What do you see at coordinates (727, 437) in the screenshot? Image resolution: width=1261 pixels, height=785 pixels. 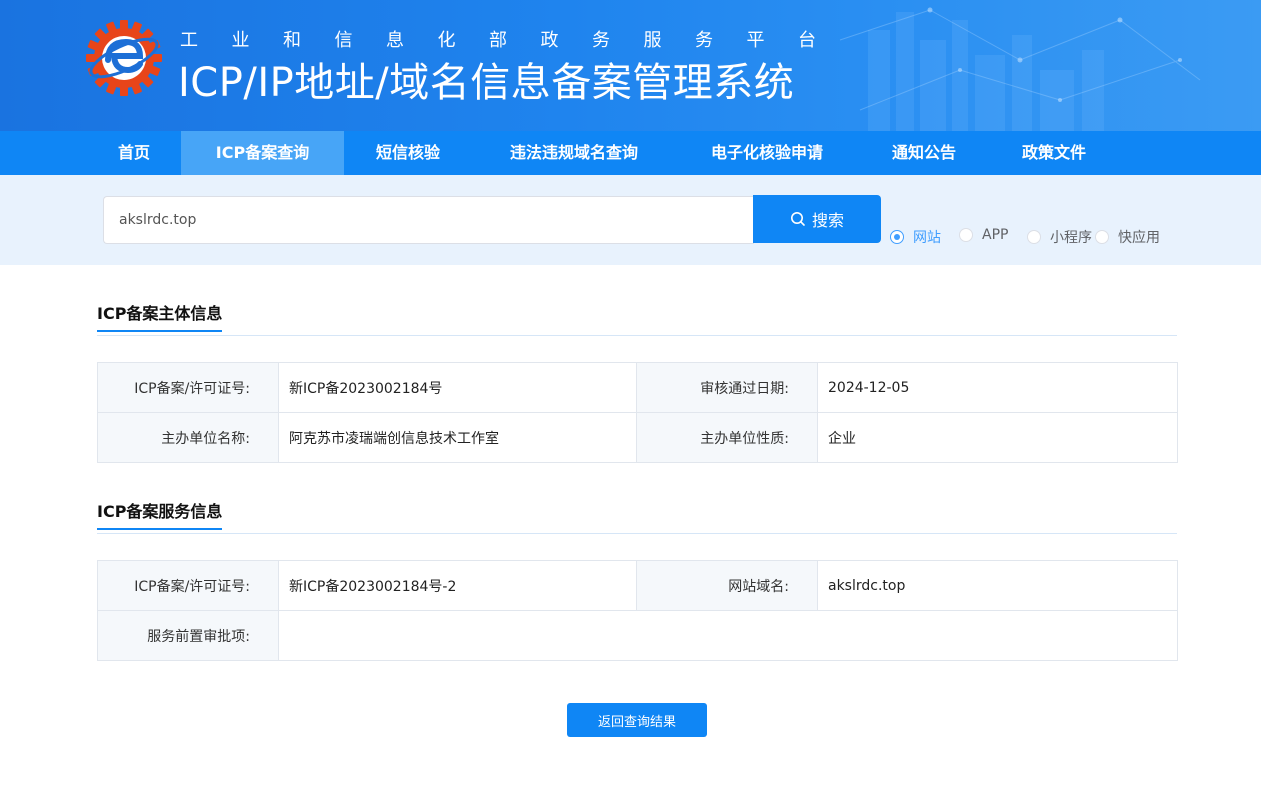 I see `organizer-type-label: 主办单位性质:` at bounding box center [727, 437].